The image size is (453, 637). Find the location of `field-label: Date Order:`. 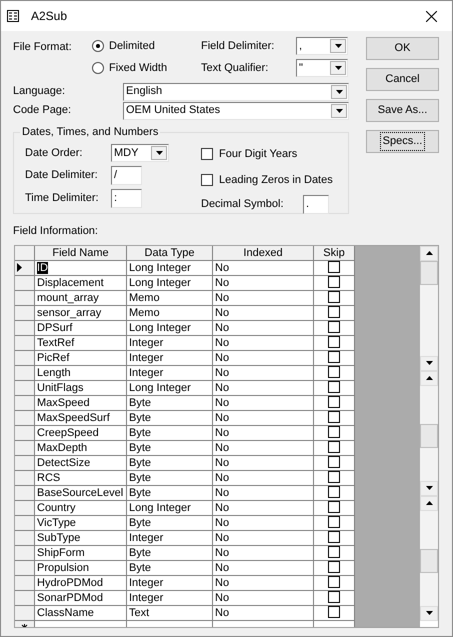

field-label: Date Order: is located at coordinates (54, 153).